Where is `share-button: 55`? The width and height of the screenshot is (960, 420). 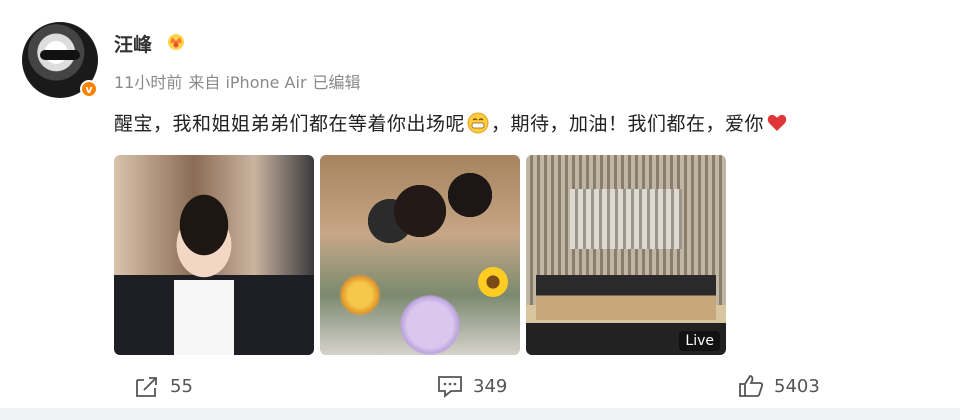
share-button: 55 is located at coordinates (163, 386).